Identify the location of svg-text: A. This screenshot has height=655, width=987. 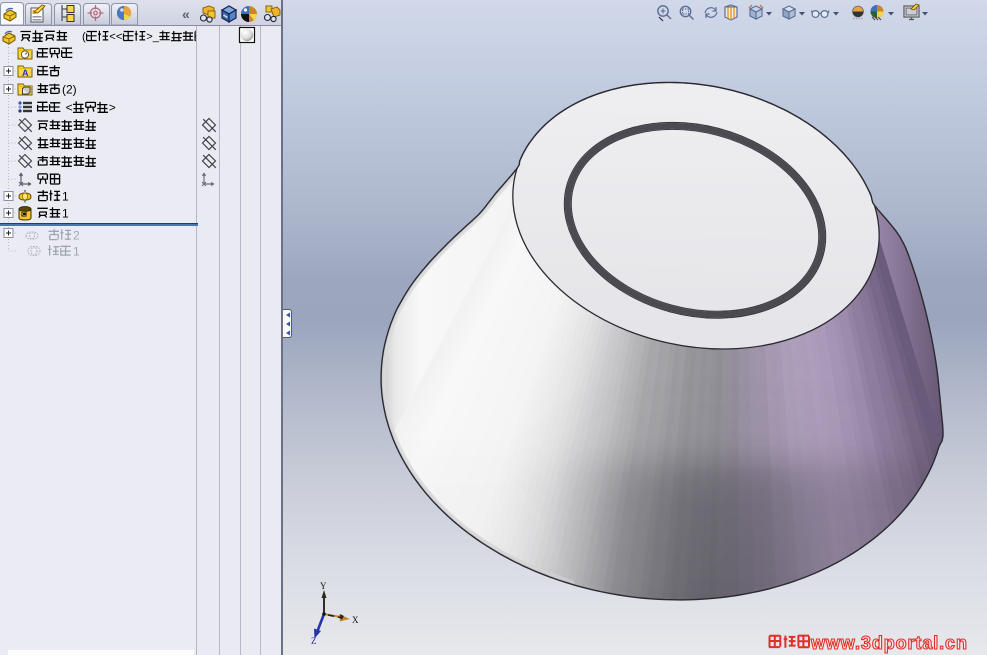
(25, 73).